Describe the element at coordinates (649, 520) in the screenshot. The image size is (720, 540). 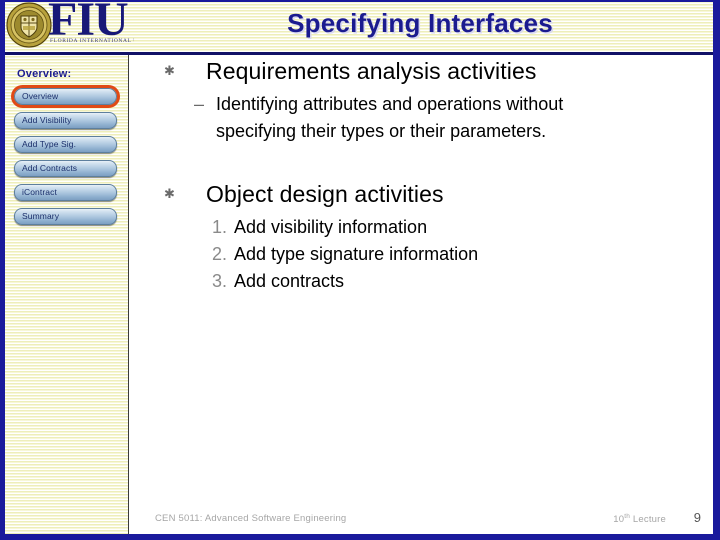
I see `footer-lecture-word: Lecture` at that location.